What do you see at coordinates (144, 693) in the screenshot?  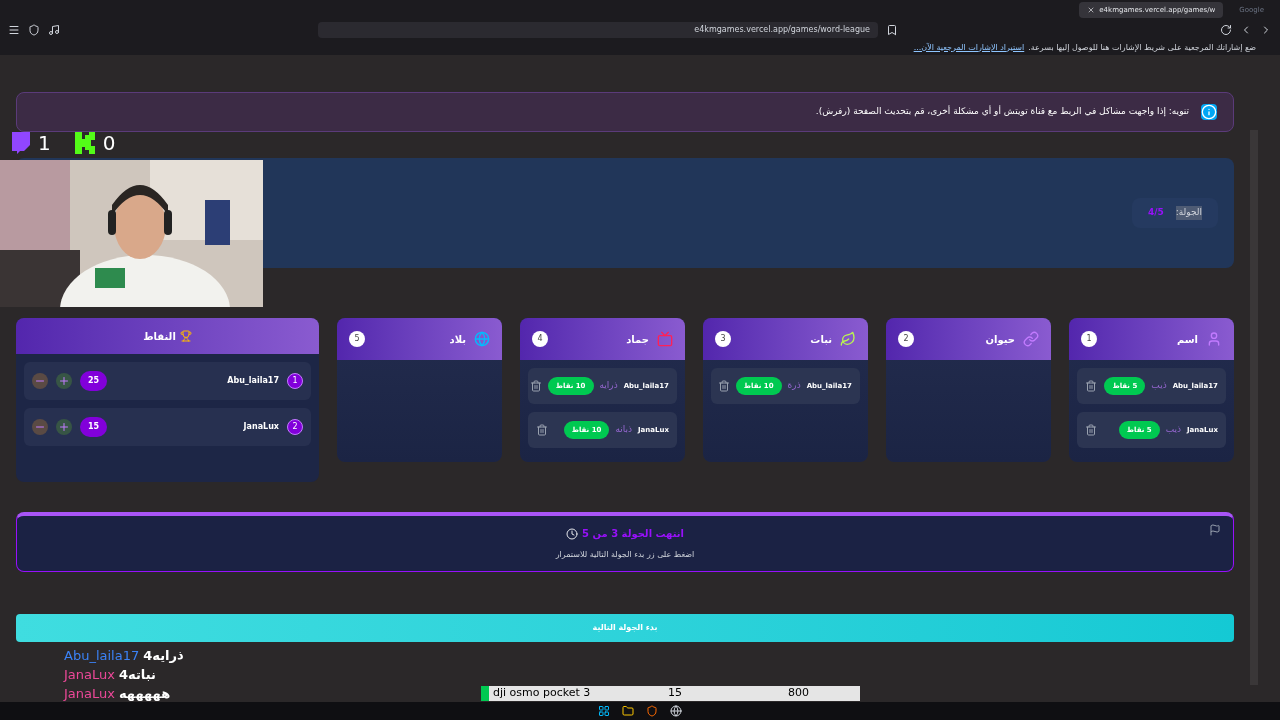 I see `chat-message: هههههه` at bounding box center [144, 693].